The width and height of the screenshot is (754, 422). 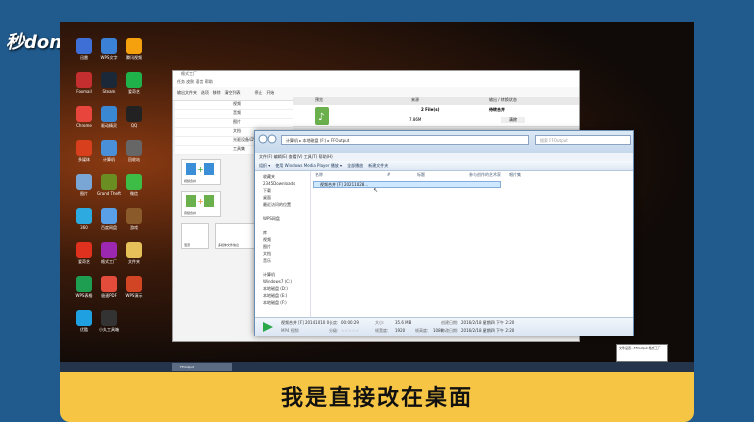 I want to click on options-button: 选项, so click(x=205, y=92).